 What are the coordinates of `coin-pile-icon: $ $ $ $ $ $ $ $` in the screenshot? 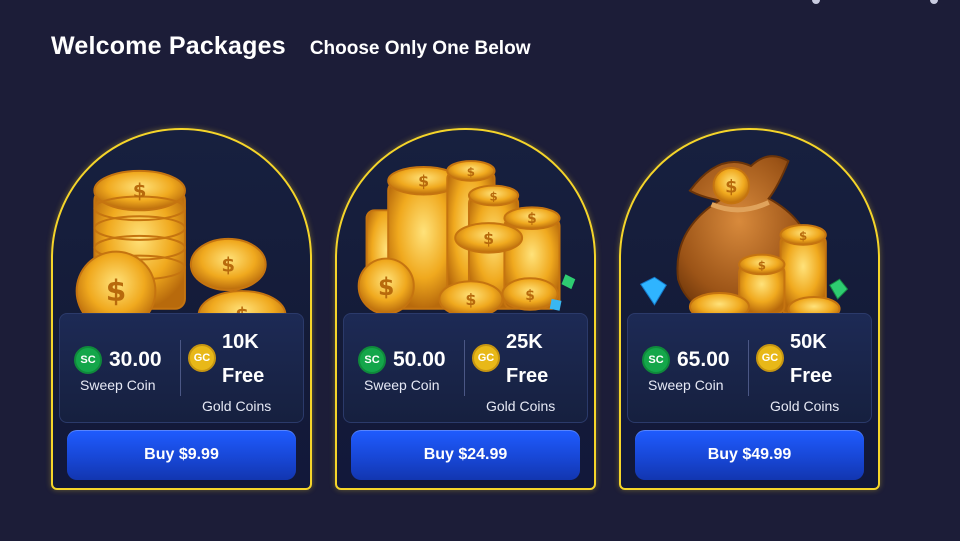 It's located at (466, 239).